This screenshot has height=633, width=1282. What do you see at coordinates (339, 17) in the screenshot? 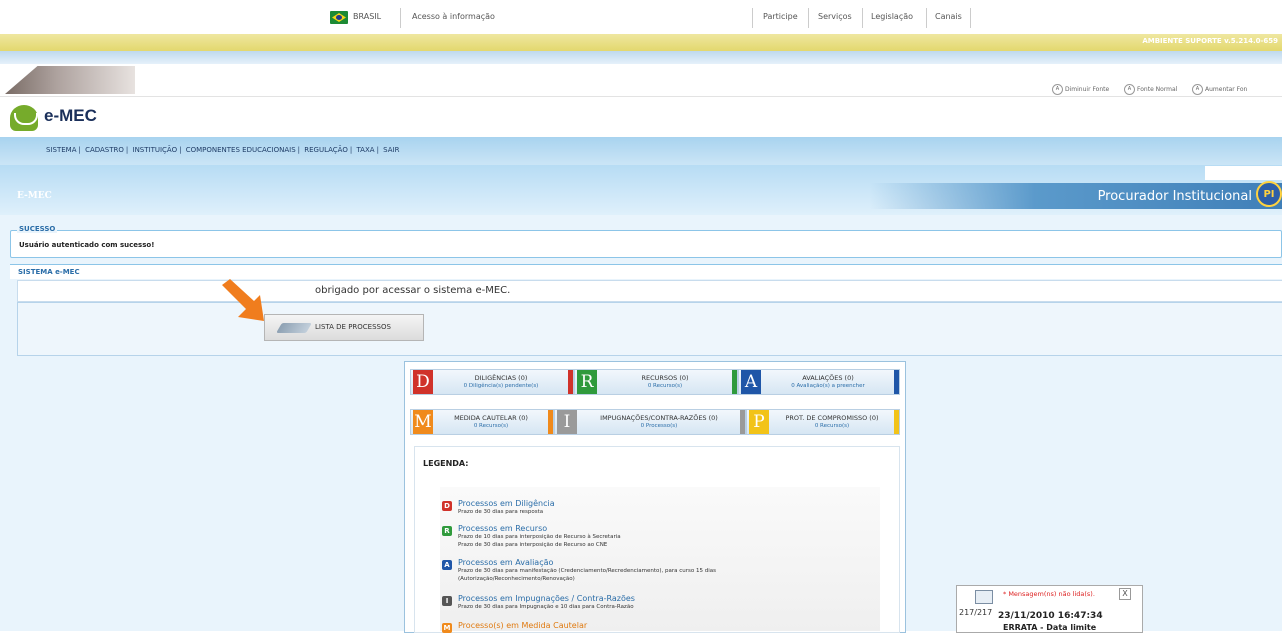
I see `brazil-flag-icon` at bounding box center [339, 17].